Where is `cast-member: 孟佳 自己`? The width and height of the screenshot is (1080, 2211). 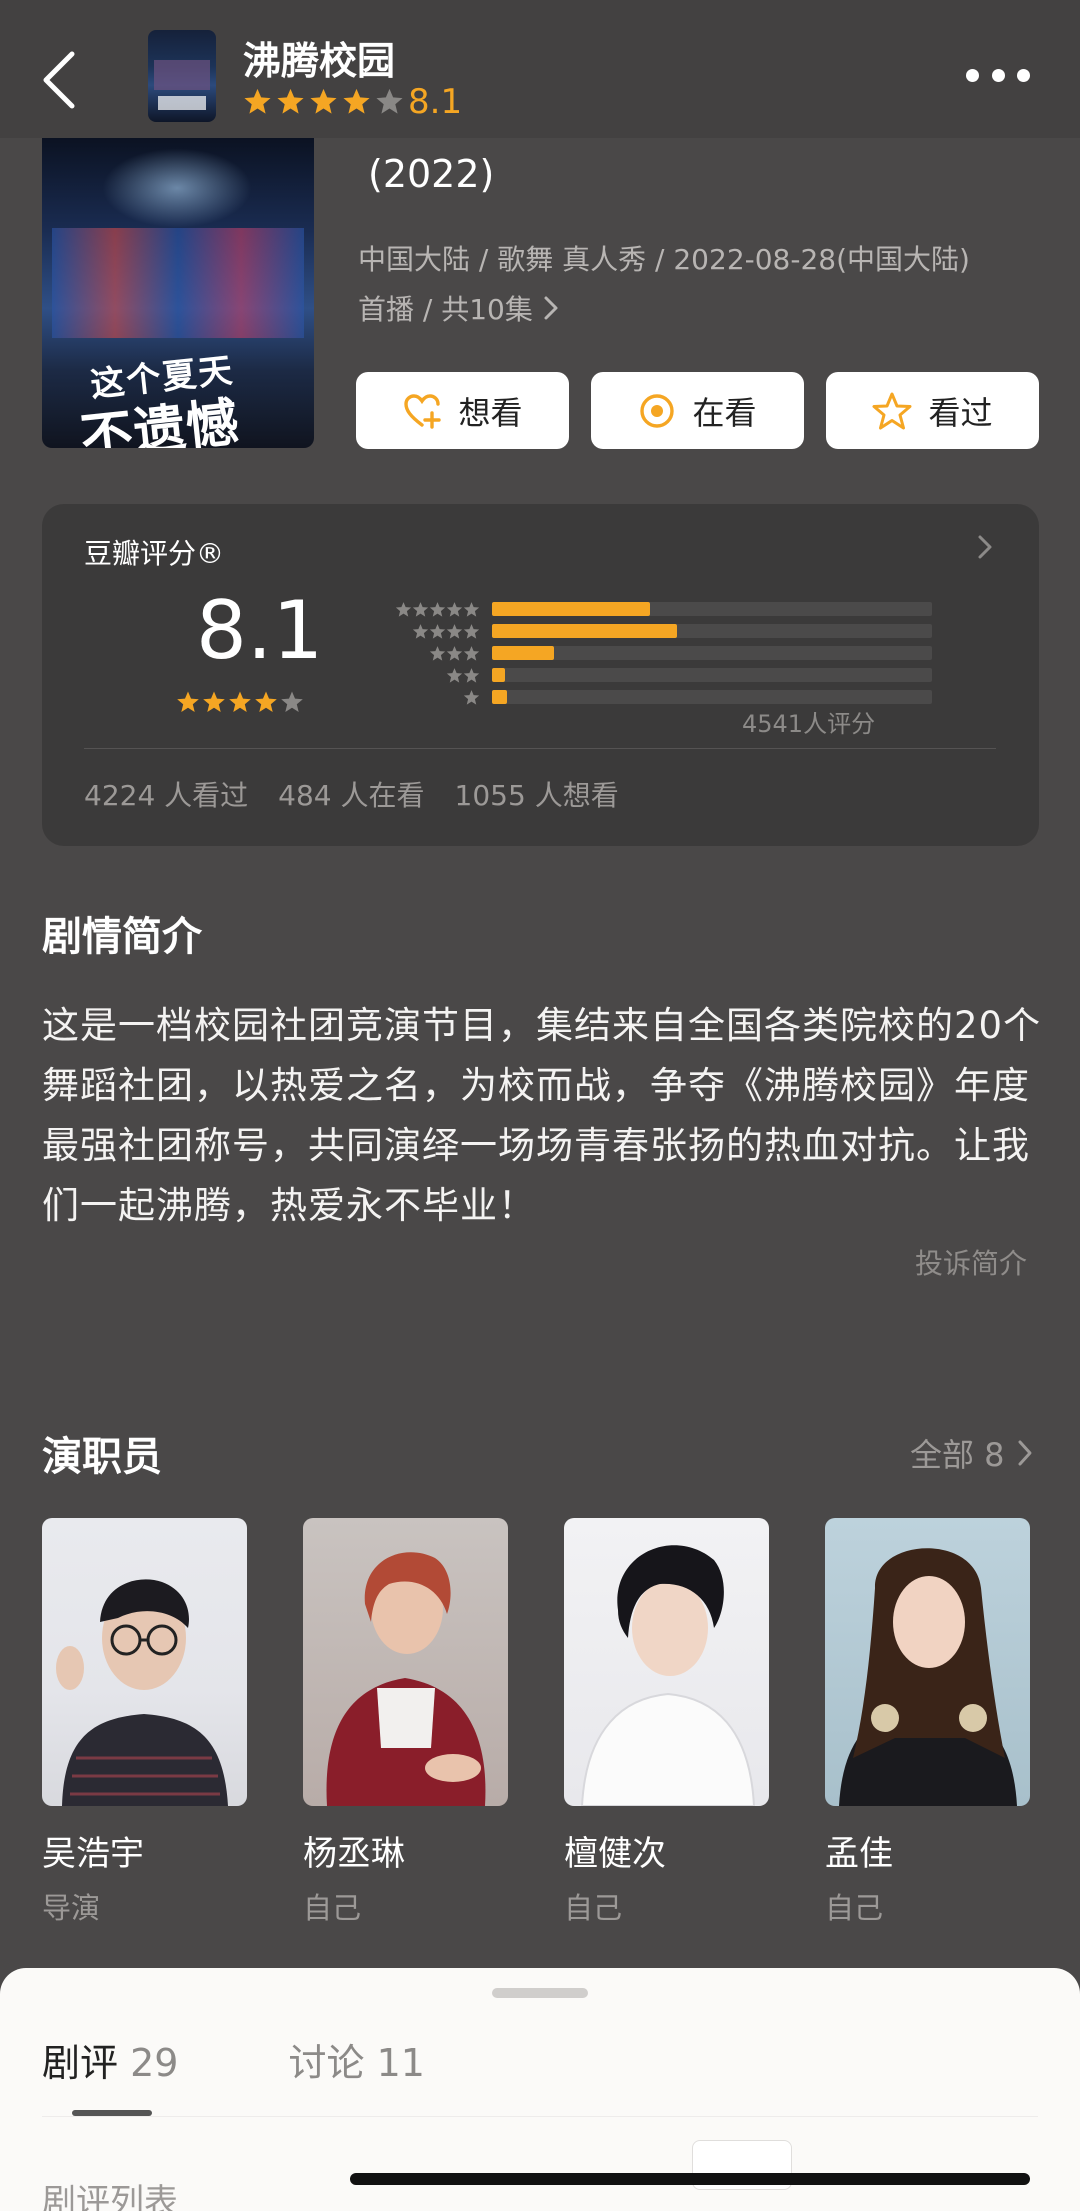
cast-member: 孟佳 自己 is located at coordinates (927, 1722).